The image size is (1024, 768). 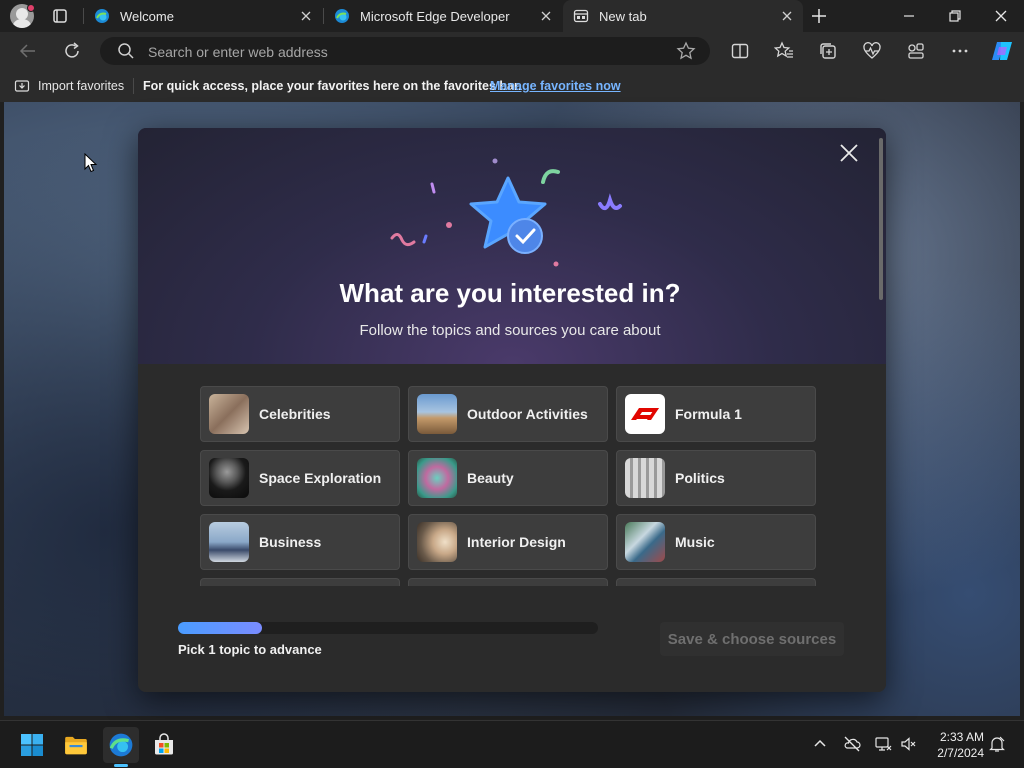 I want to click on tab-microsoft-edge-developer: Microsoft Edge Developer, so click(x=443, y=16).